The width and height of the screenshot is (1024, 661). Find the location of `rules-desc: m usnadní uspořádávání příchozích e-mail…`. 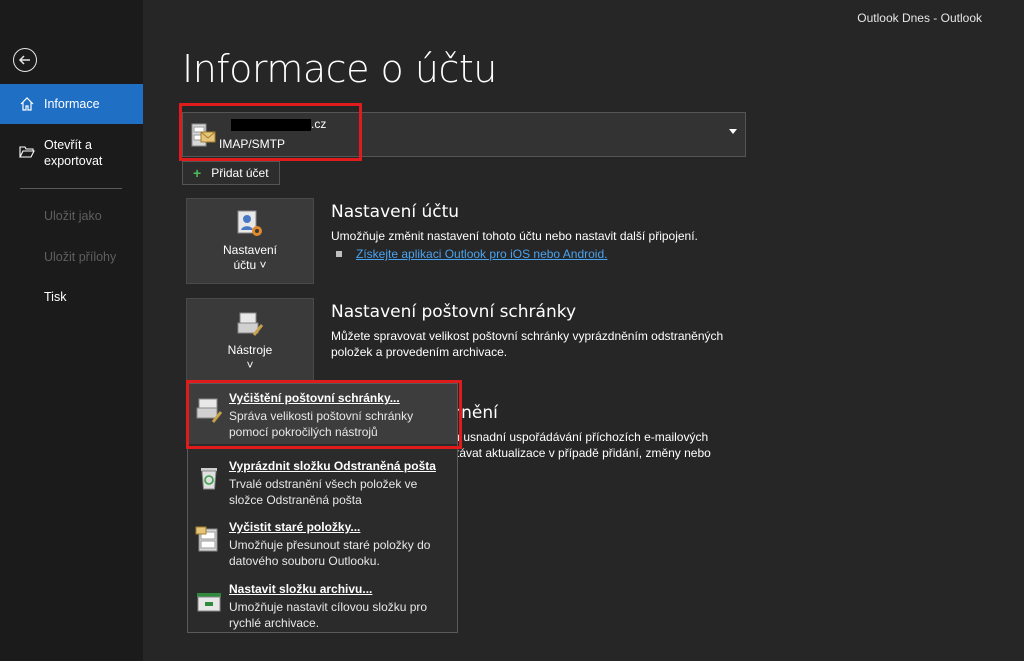

rules-desc: m usnadní uspořádávání příchozích e-mail… is located at coordinates (580, 445).